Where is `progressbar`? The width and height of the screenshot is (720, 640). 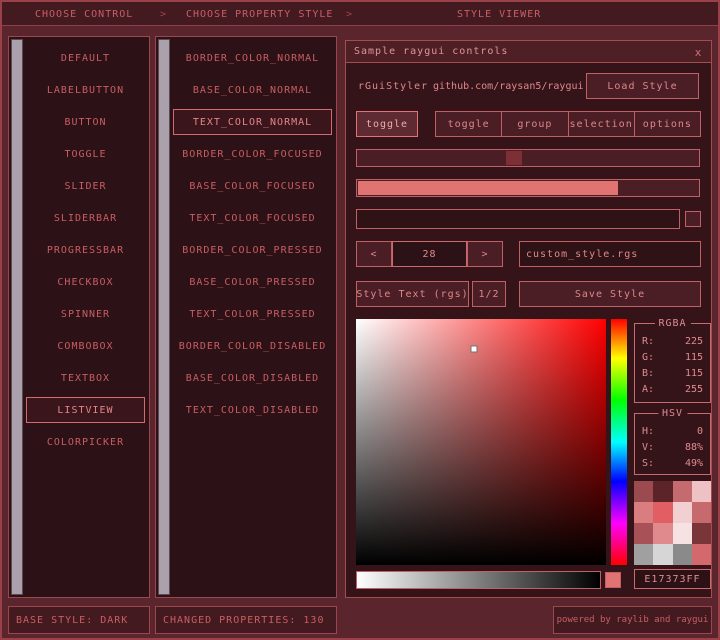
progressbar is located at coordinates (528, 188).